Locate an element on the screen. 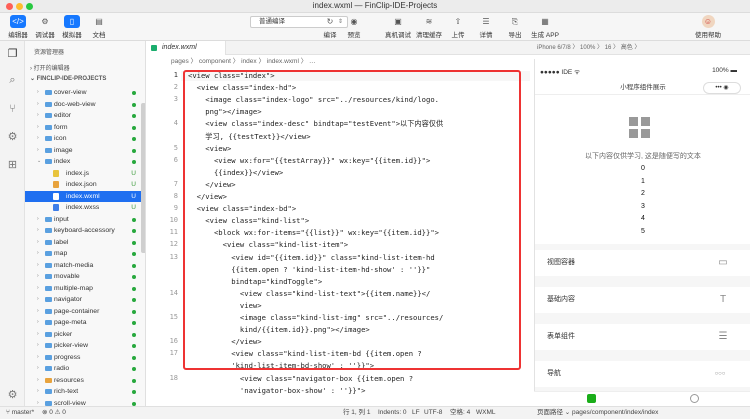 This screenshot has width=750, height=419. folder-item: › scroll-view is located at coordinates (85, 402).